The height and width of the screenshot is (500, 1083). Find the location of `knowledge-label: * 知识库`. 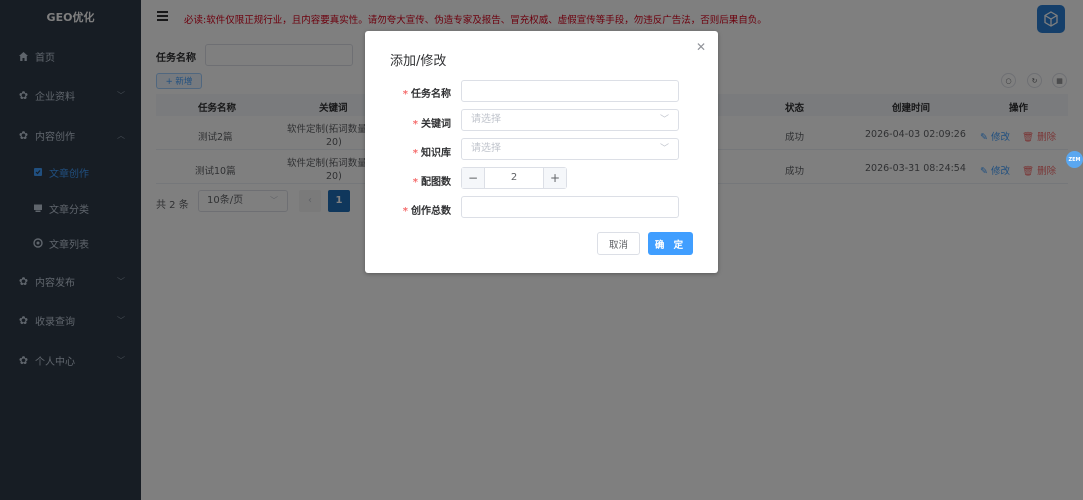

knowledge-label: * 知识库 is located at coordinates (431, 153).